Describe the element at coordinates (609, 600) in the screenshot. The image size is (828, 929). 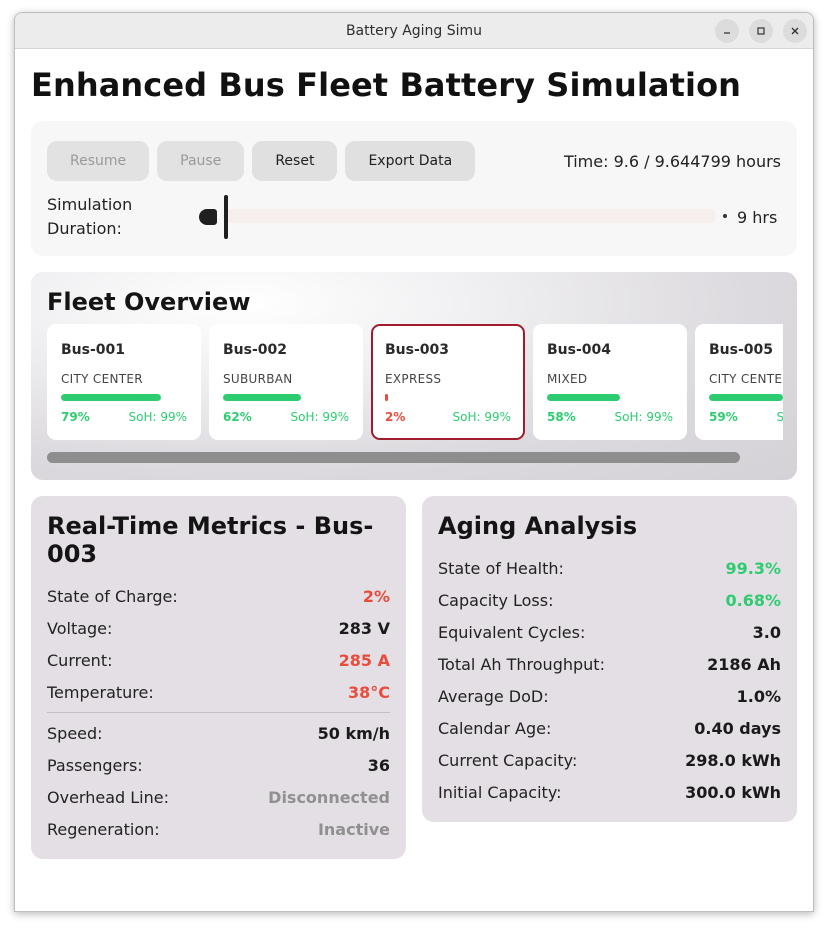
I see `metric-row: Capacity Loss: 0.68%` at that location.